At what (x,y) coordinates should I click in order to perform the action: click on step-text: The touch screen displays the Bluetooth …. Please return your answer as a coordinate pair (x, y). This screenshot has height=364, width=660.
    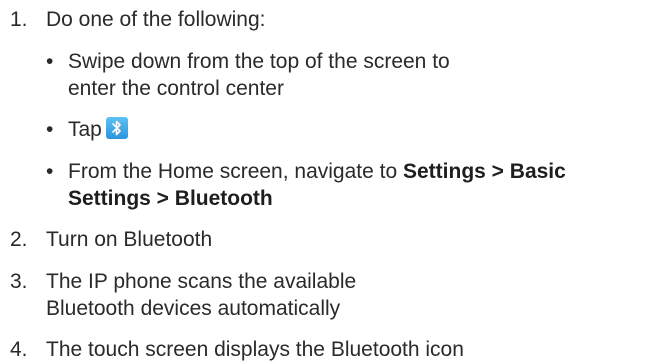
    Looking at the image, I should click on (255, 349).